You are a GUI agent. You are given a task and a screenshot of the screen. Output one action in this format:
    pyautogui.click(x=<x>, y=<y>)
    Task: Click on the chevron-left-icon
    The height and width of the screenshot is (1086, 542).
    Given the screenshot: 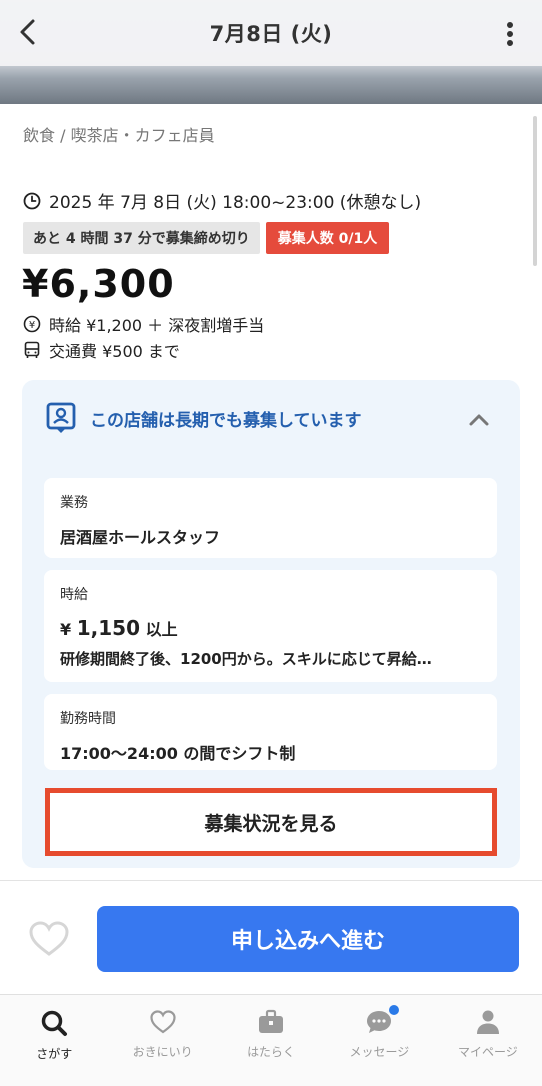 What is the action you would take?
    pyautogui.click(x=27, y=32)
    